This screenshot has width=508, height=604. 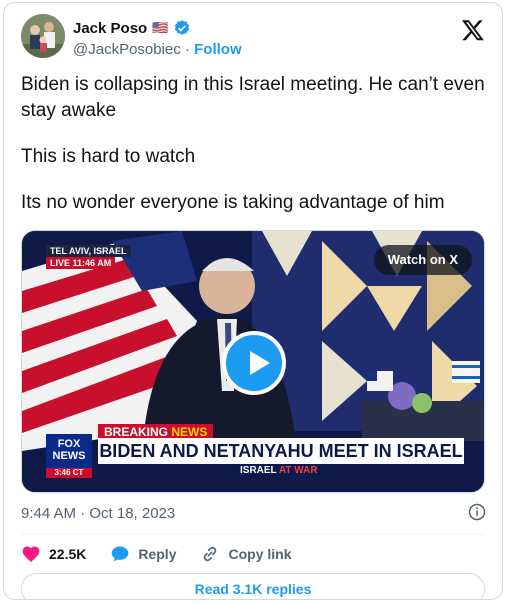 What do you see at coordinates (108, 156) in the screenshot?
I see `tweet-line: This is hard to watch` at bounding box center [108, 156].